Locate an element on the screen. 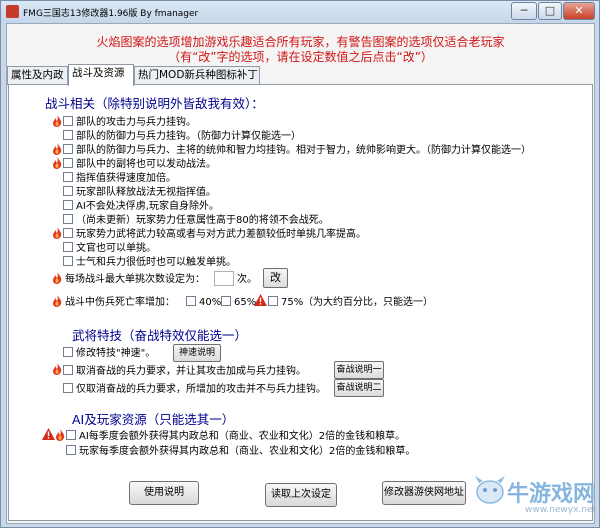 The width and height of the screenshot is (600, 528). fenzhan-help-1-button: 奋战说明一 is located at coordinates (359, 370).